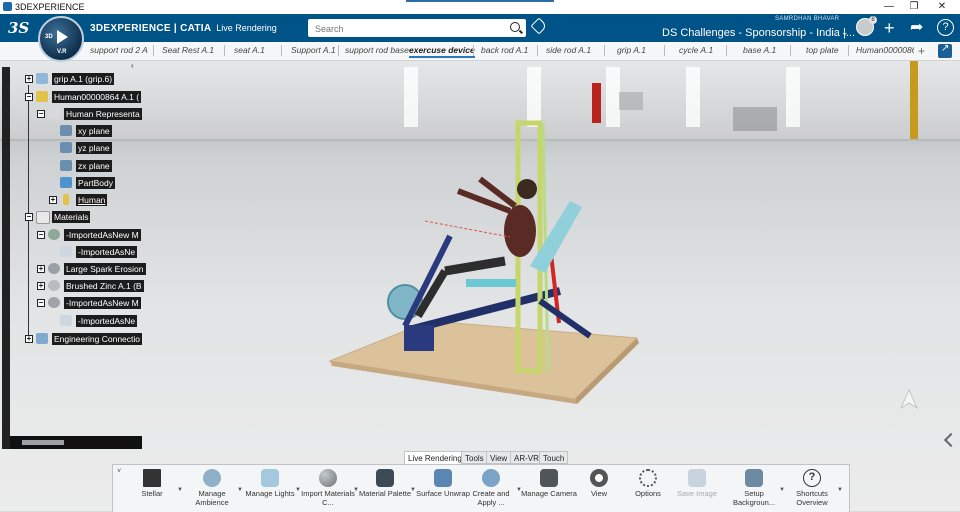  I want to click on stellar-button: Stellar ▼, so click(153, 490).